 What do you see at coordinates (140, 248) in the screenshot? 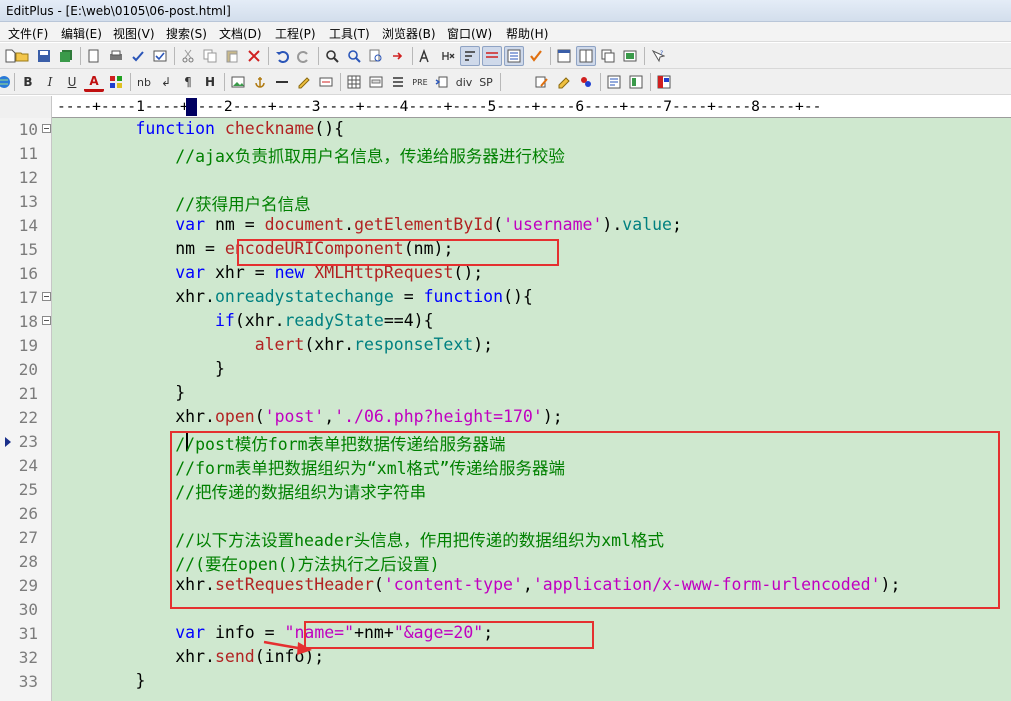
I see `code-token: nm =` at bounding box center [140, 248].